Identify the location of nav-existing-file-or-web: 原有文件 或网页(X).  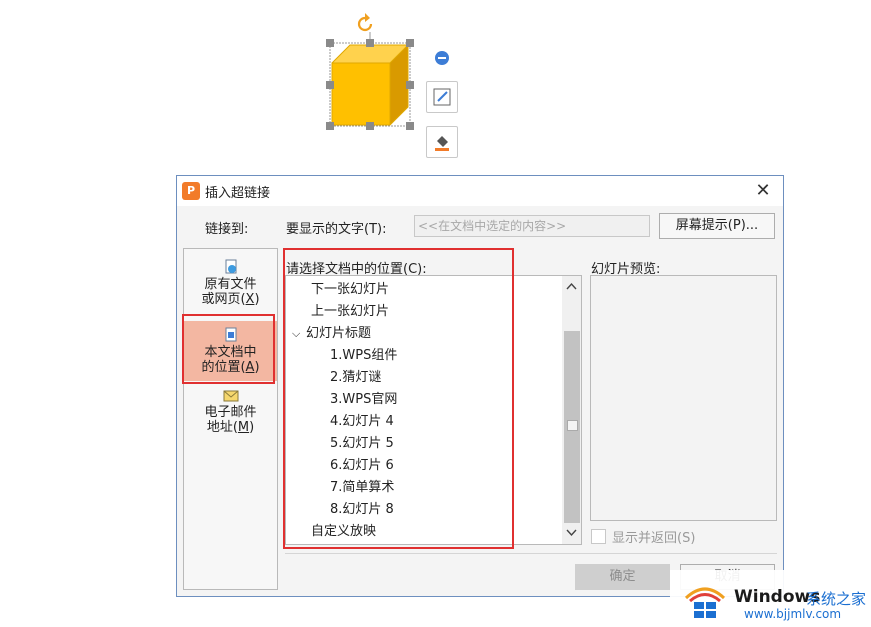
(230, 288).